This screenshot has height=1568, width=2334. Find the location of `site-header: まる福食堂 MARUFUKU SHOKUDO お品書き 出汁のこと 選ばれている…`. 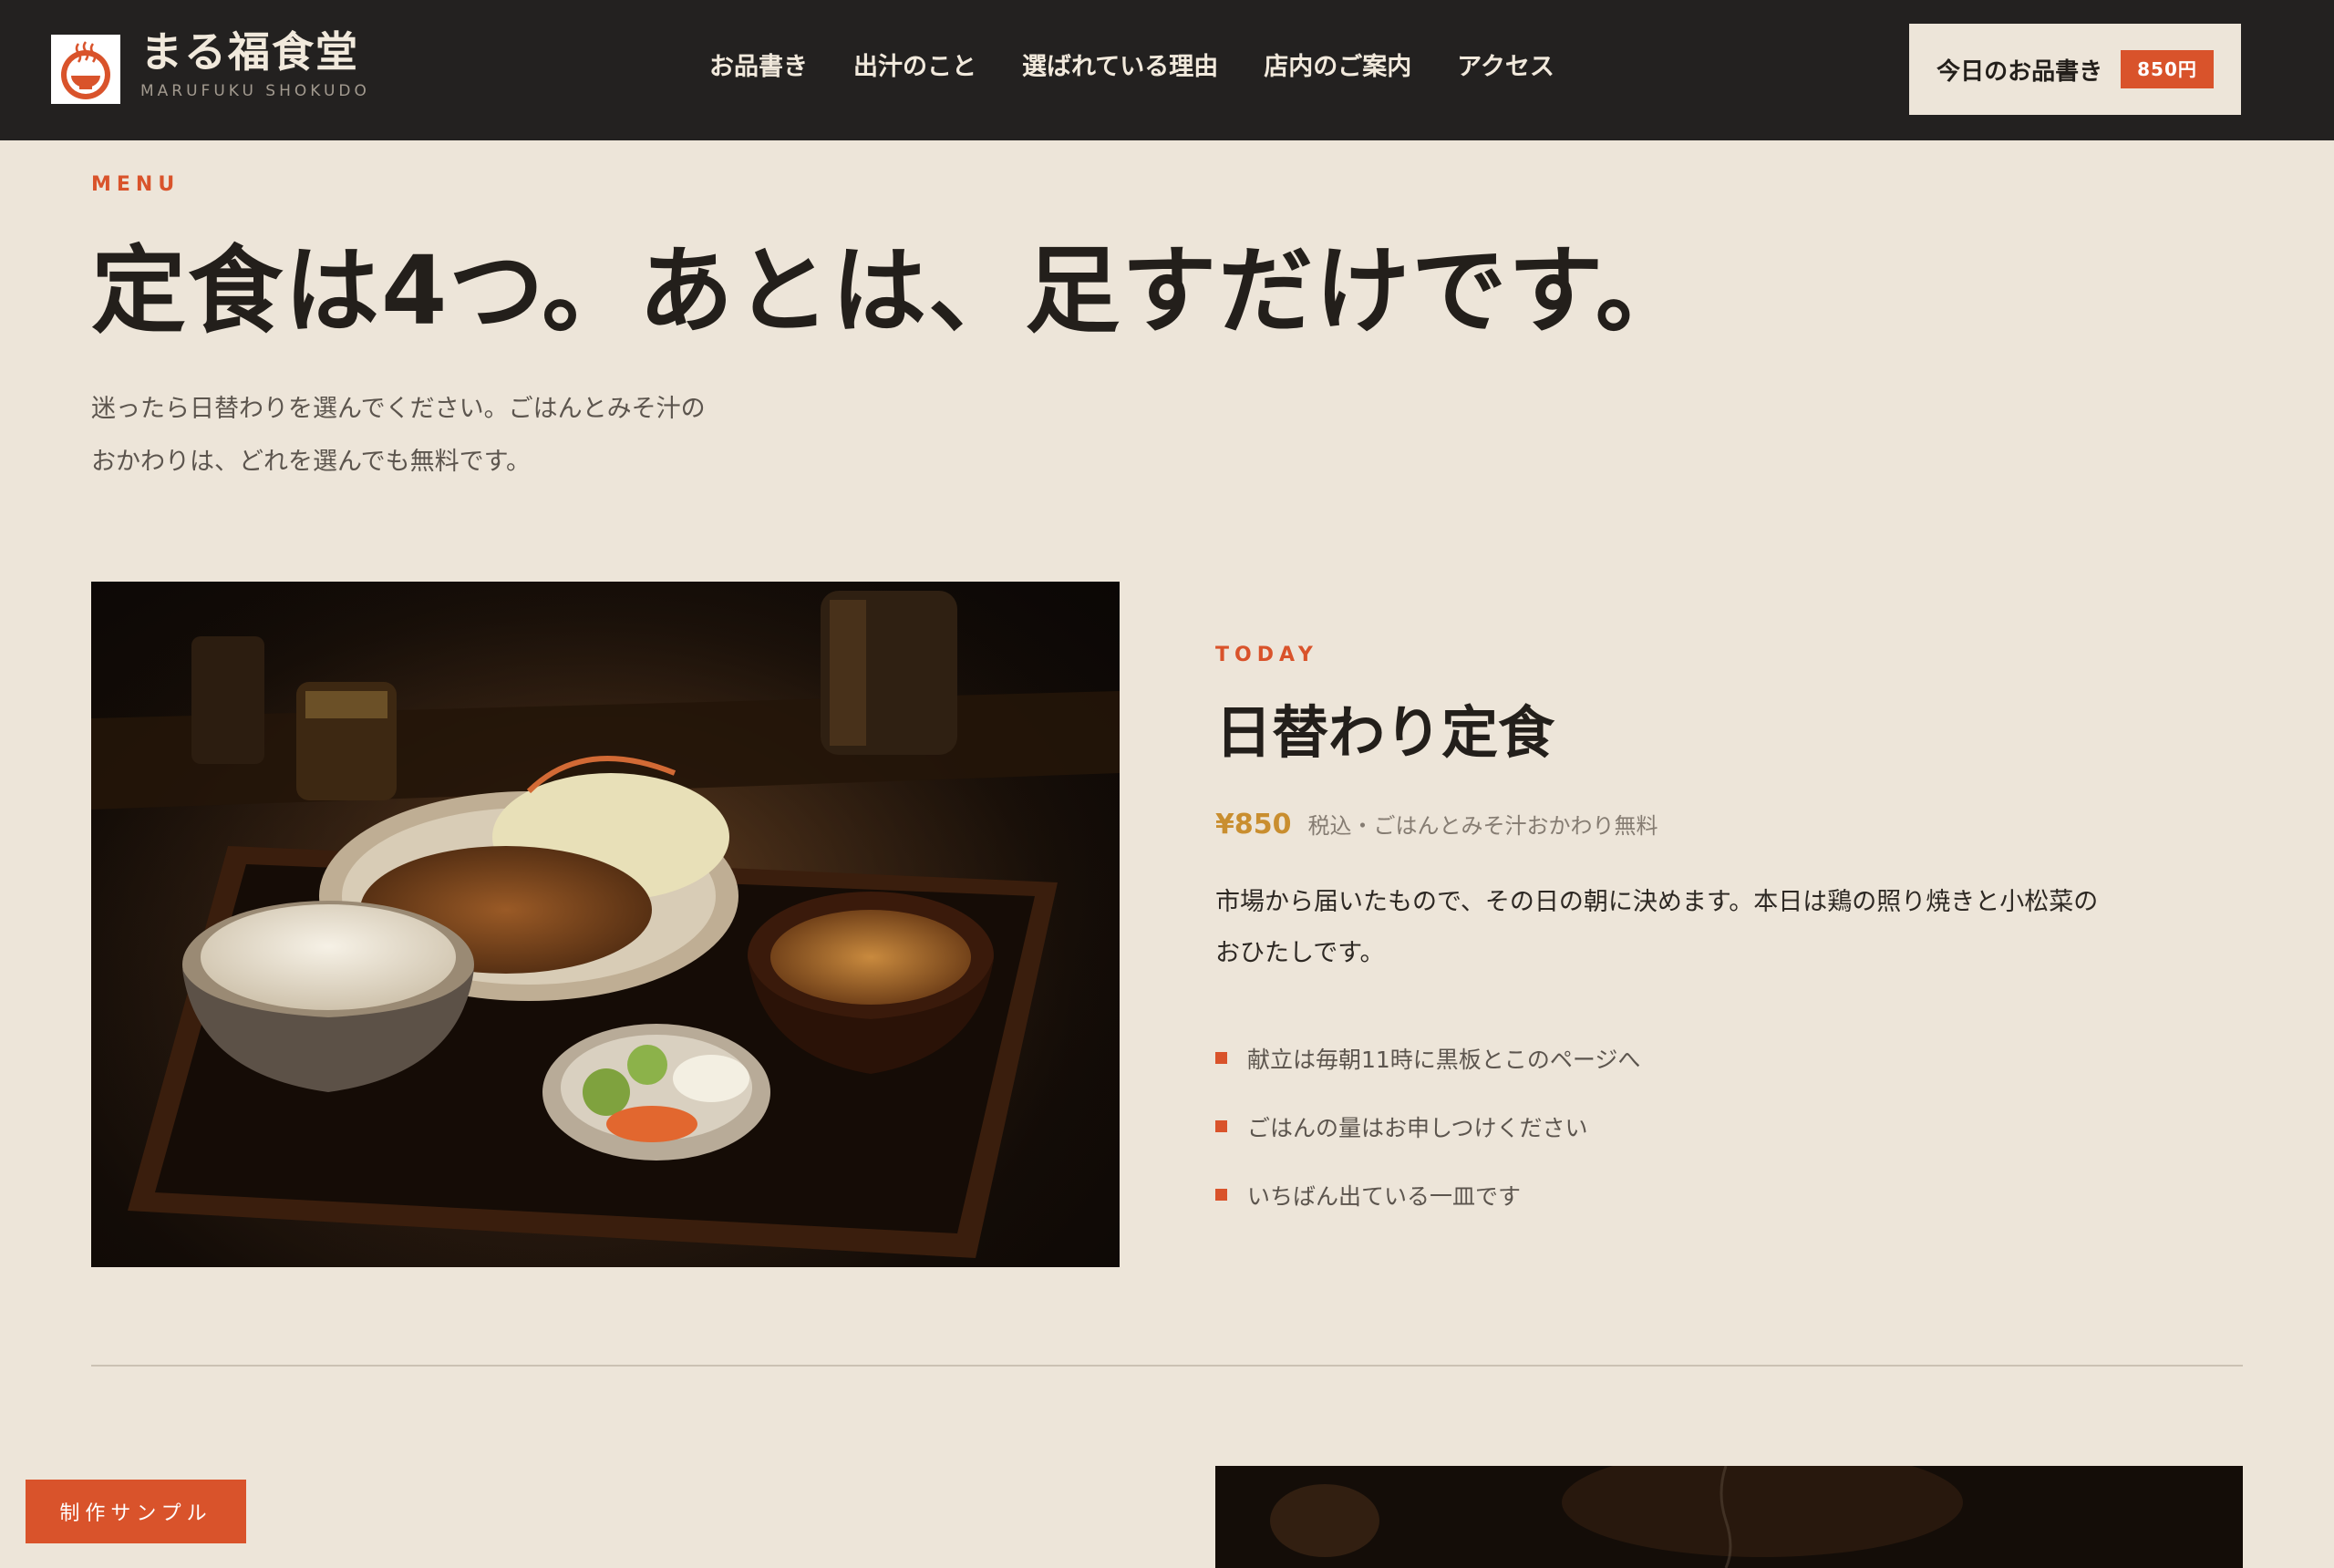

site-header: まる福食堂 MARUFUKU SHOKUDO お品書き 出汁のこと 選ばれている… is located at coordinates (1167, 70).